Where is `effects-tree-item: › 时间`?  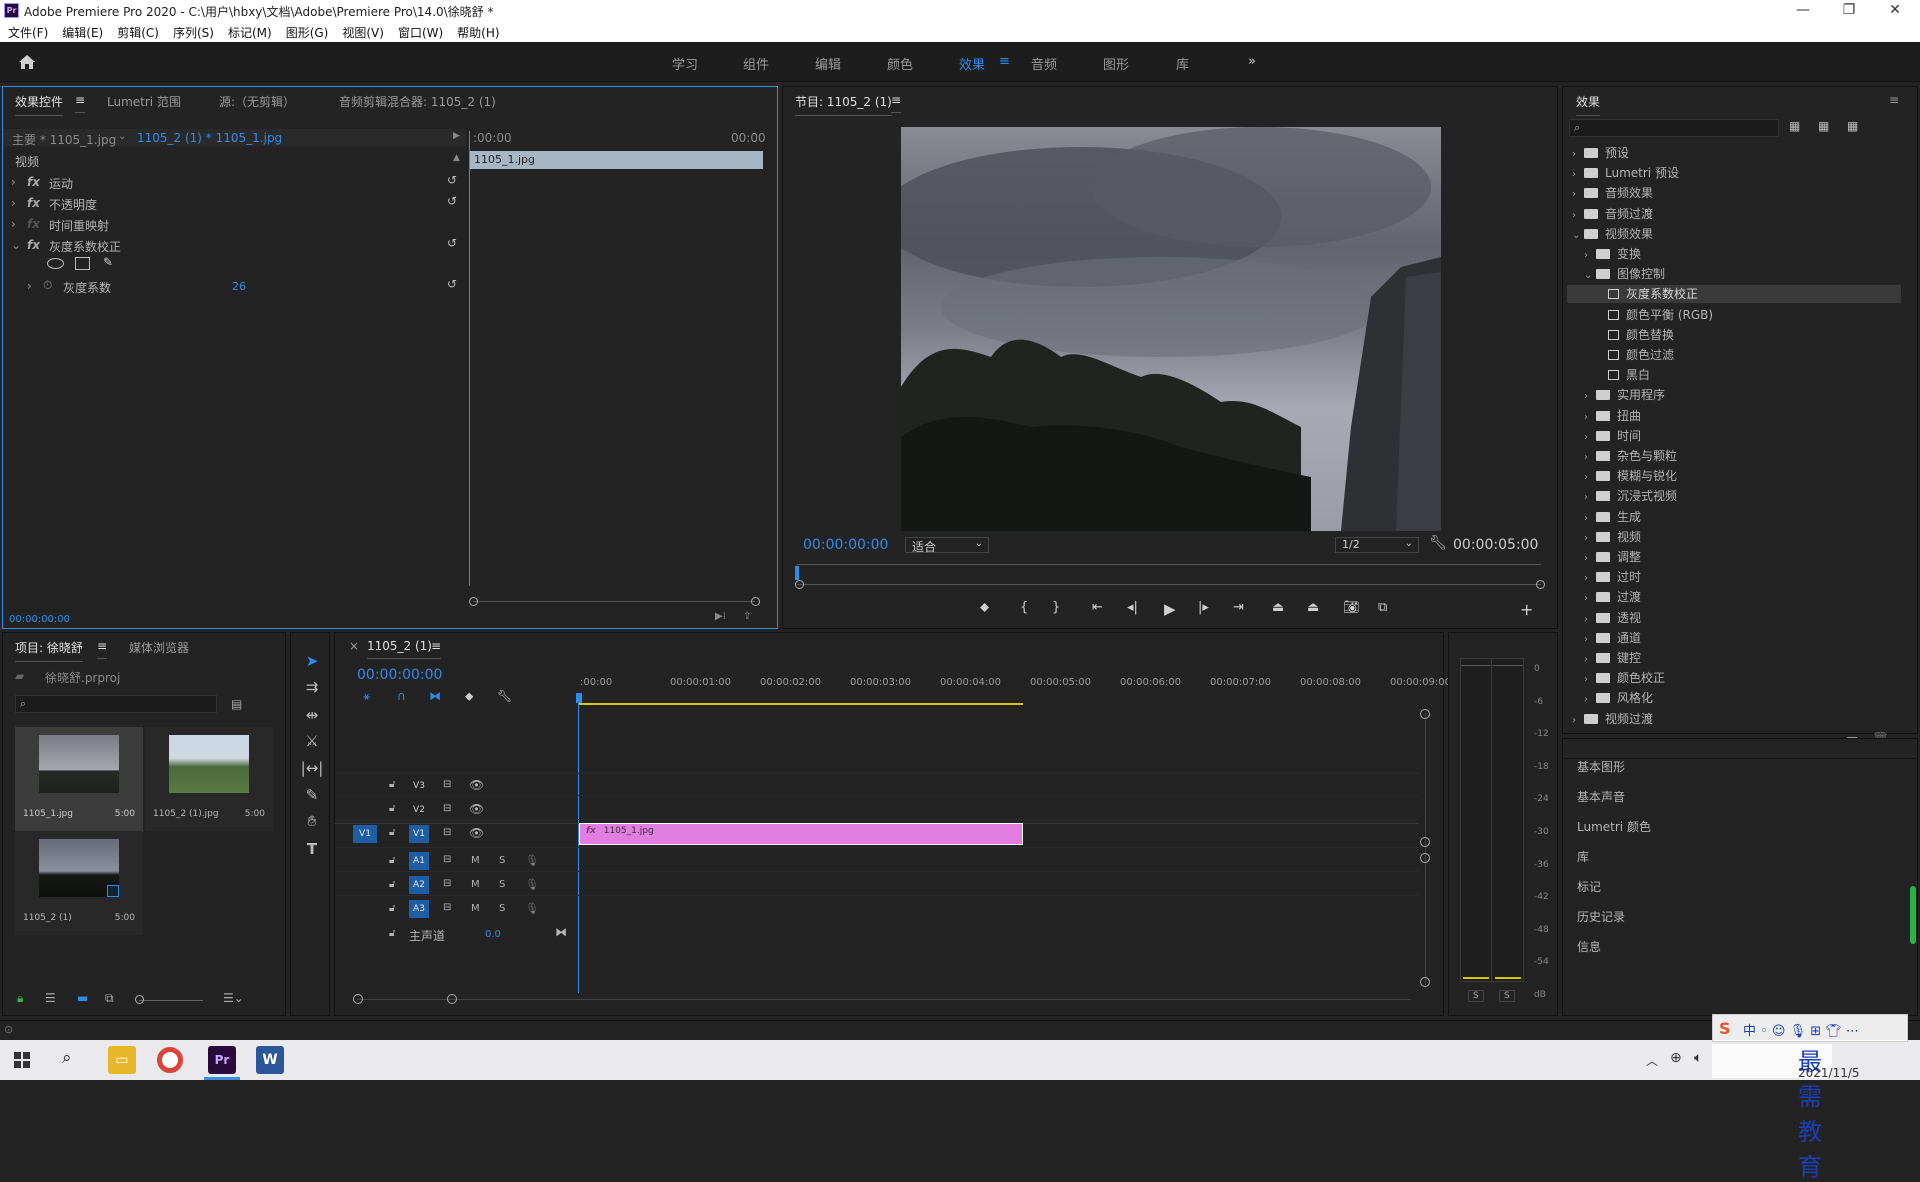 effects-tree-item: › 时间 is located at coordinates (1612, 435).